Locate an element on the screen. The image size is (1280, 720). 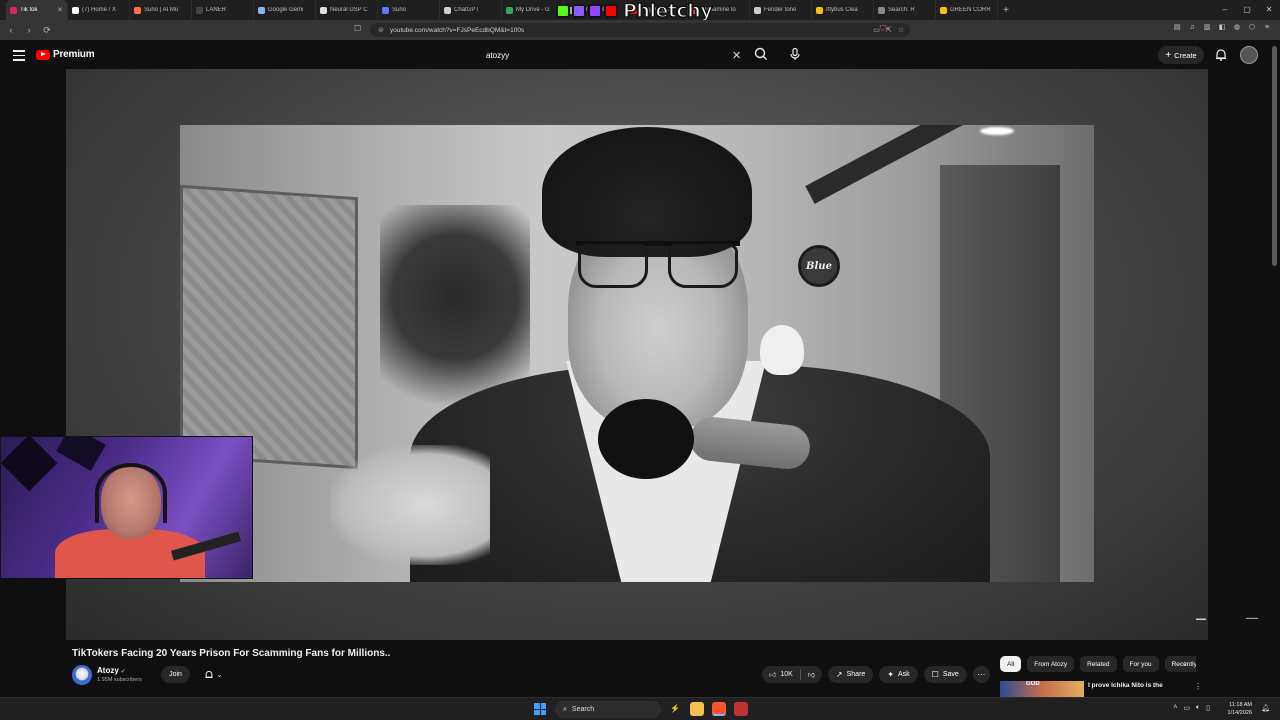
channel-name: Atozy ✓ is located at coordinates (111, 670).